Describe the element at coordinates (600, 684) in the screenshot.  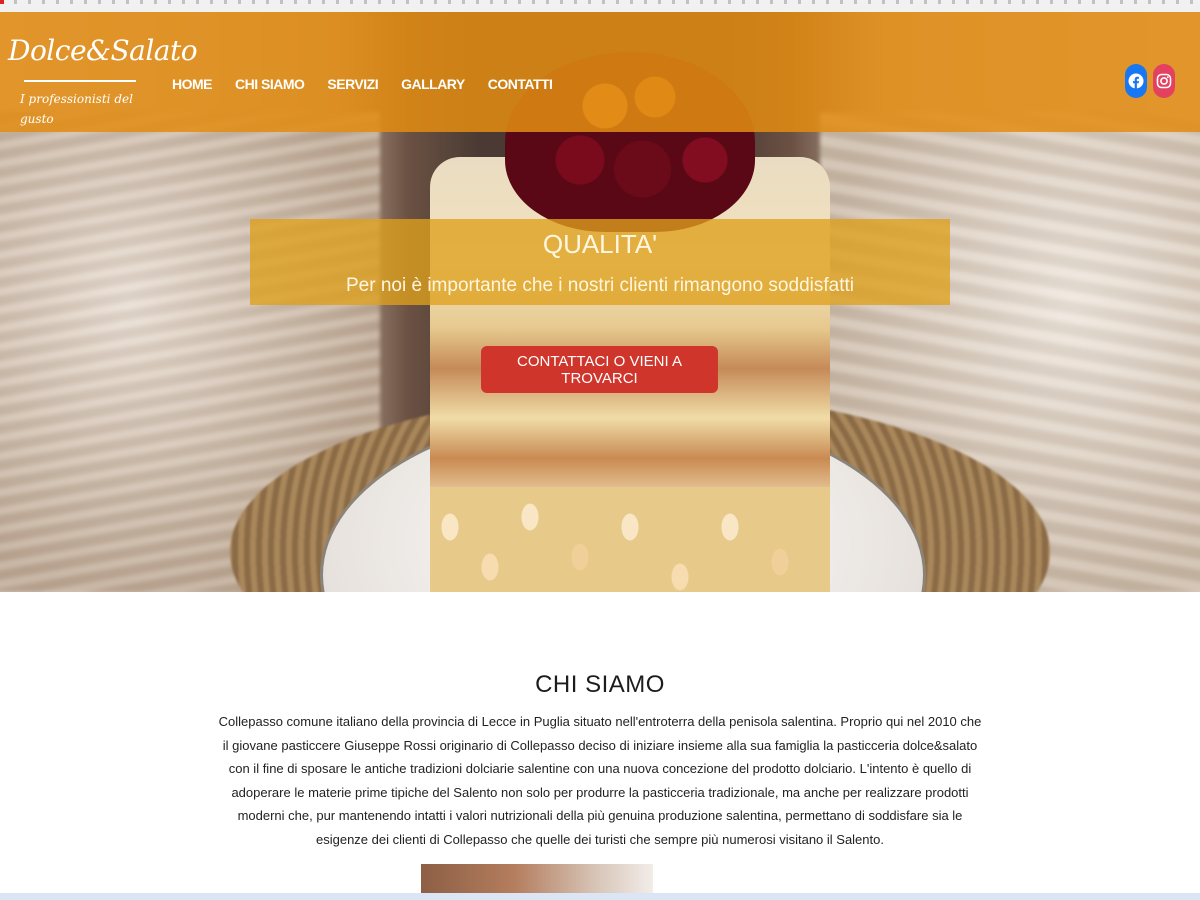
I see `about-section-title: CHI SIAMO` at that location.